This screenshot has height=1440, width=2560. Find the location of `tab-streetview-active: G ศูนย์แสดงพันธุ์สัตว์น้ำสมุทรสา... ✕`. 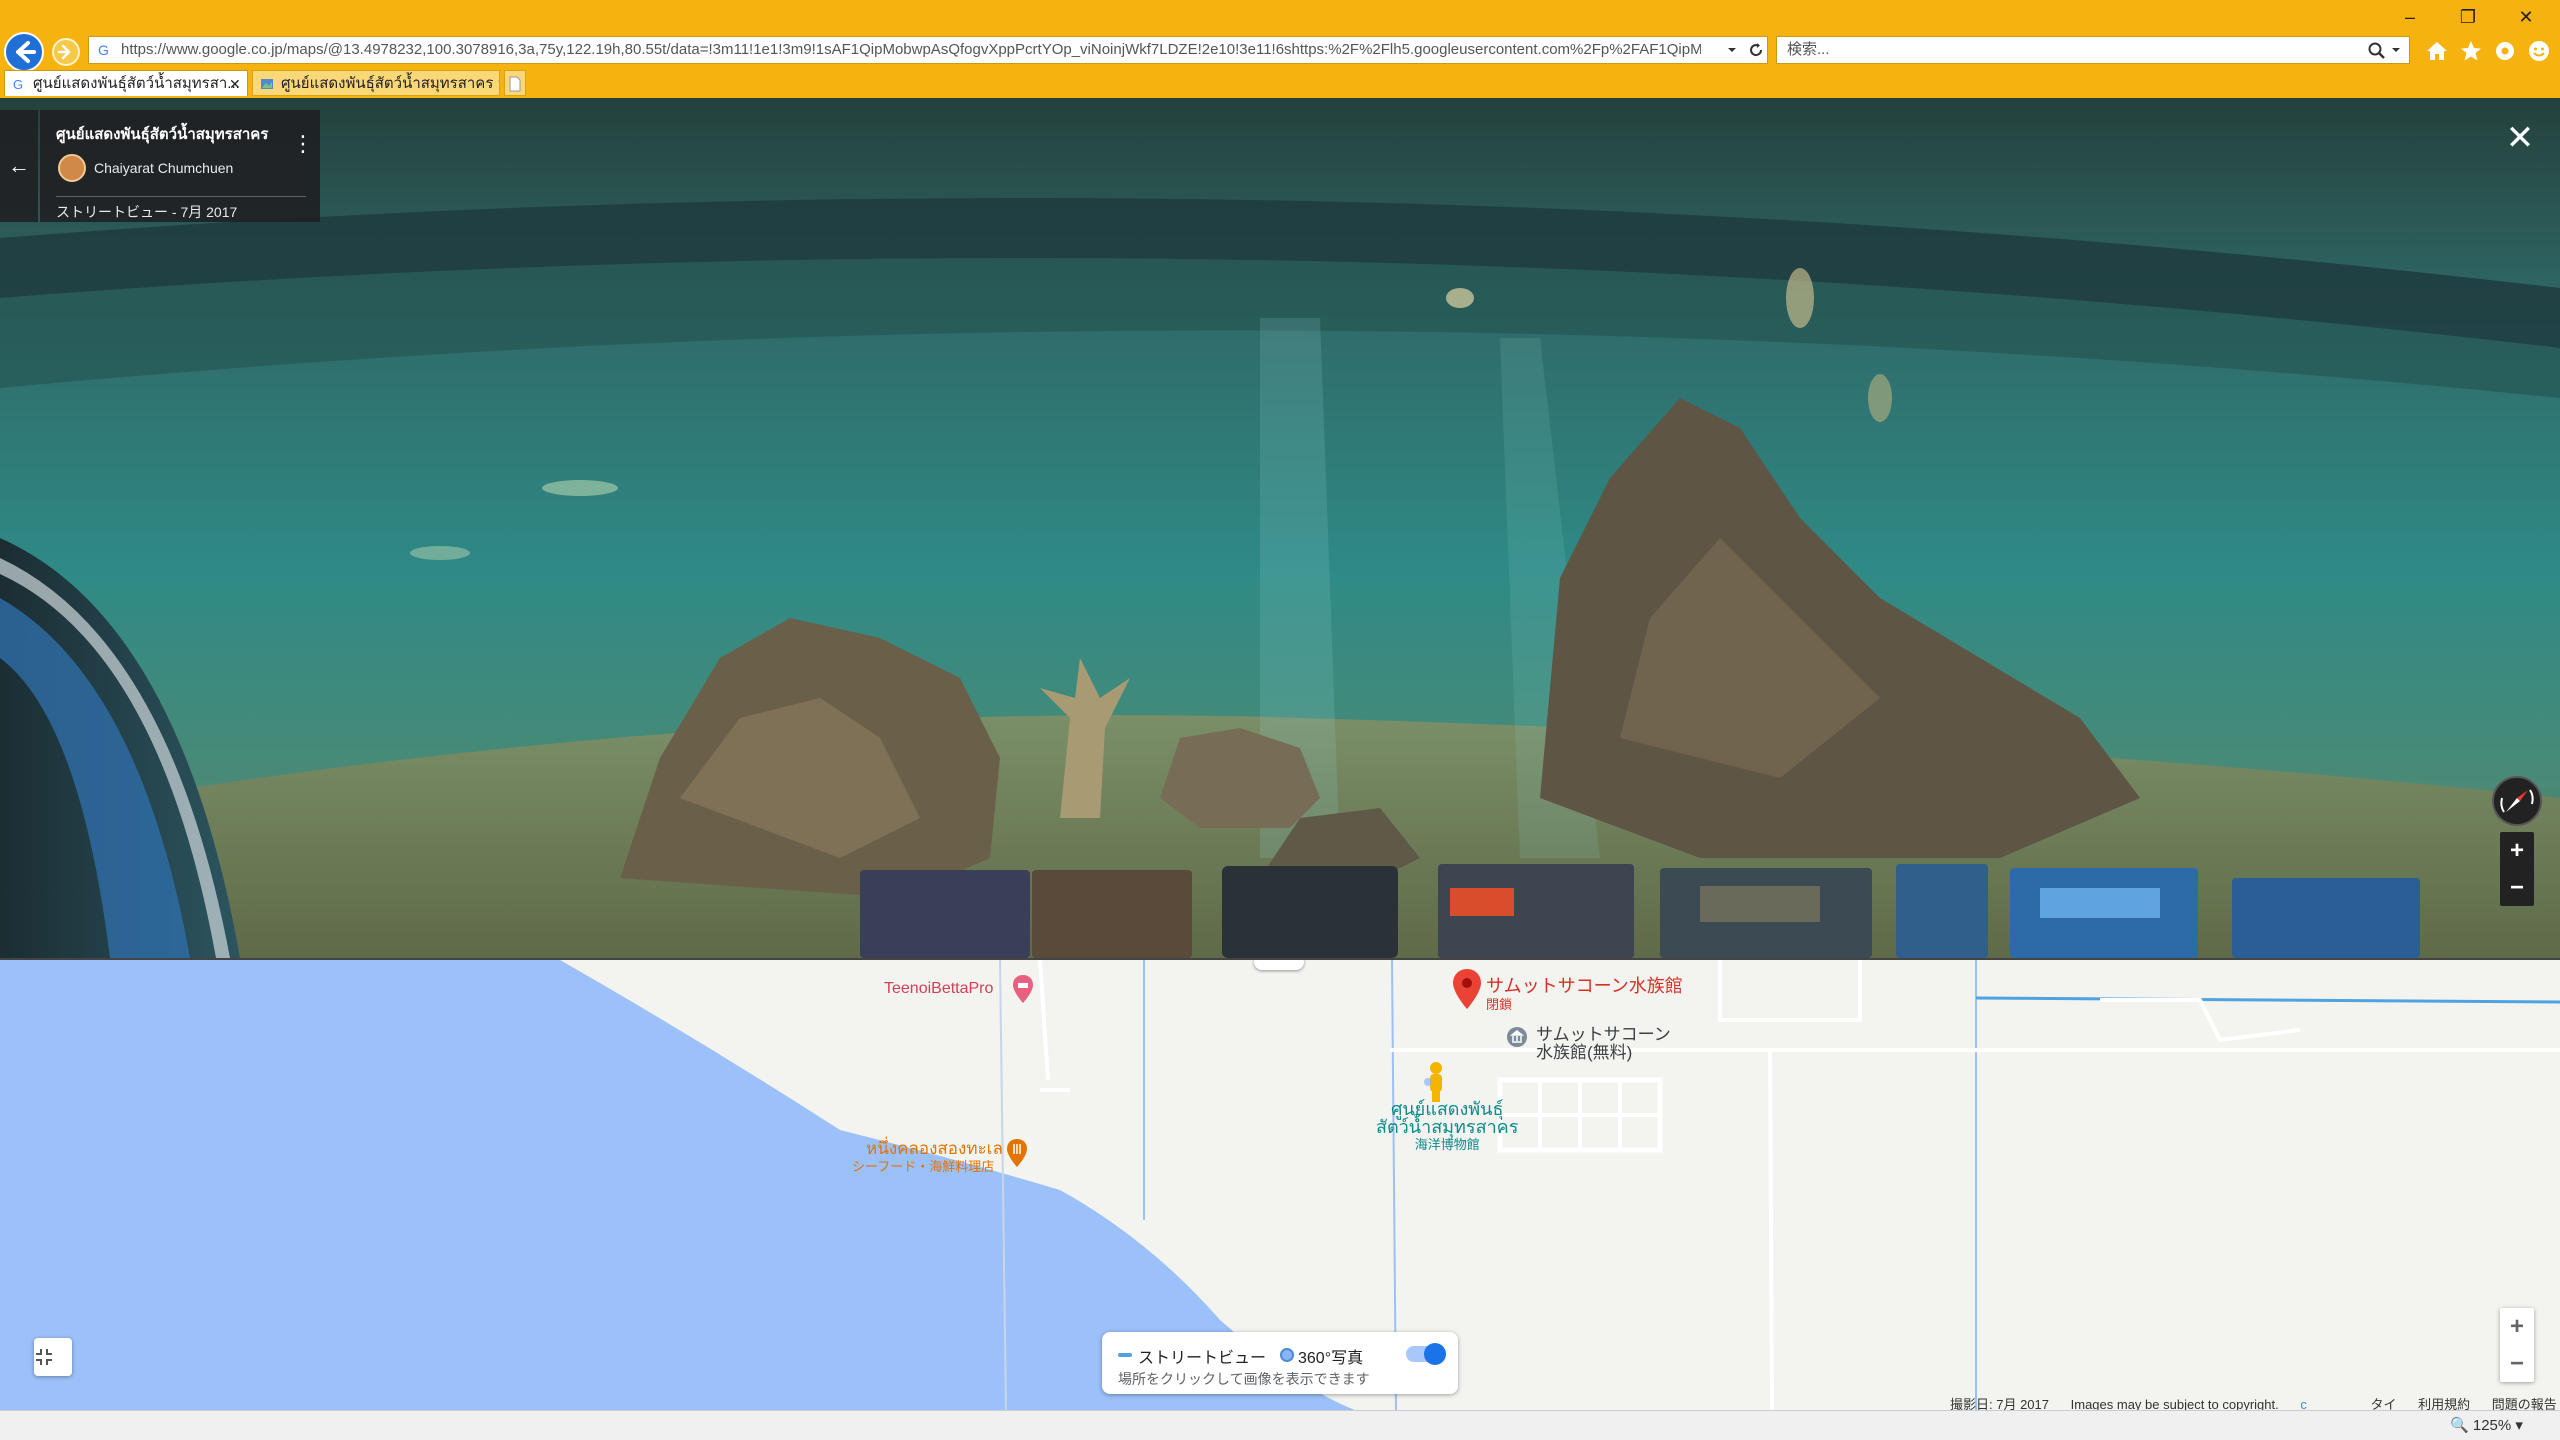

tab-streetview-active: G ศูนย์แสดงพันธุ์สัตว์น้ำสมุทรสา... ✕ is located at coordinates (126, 83).